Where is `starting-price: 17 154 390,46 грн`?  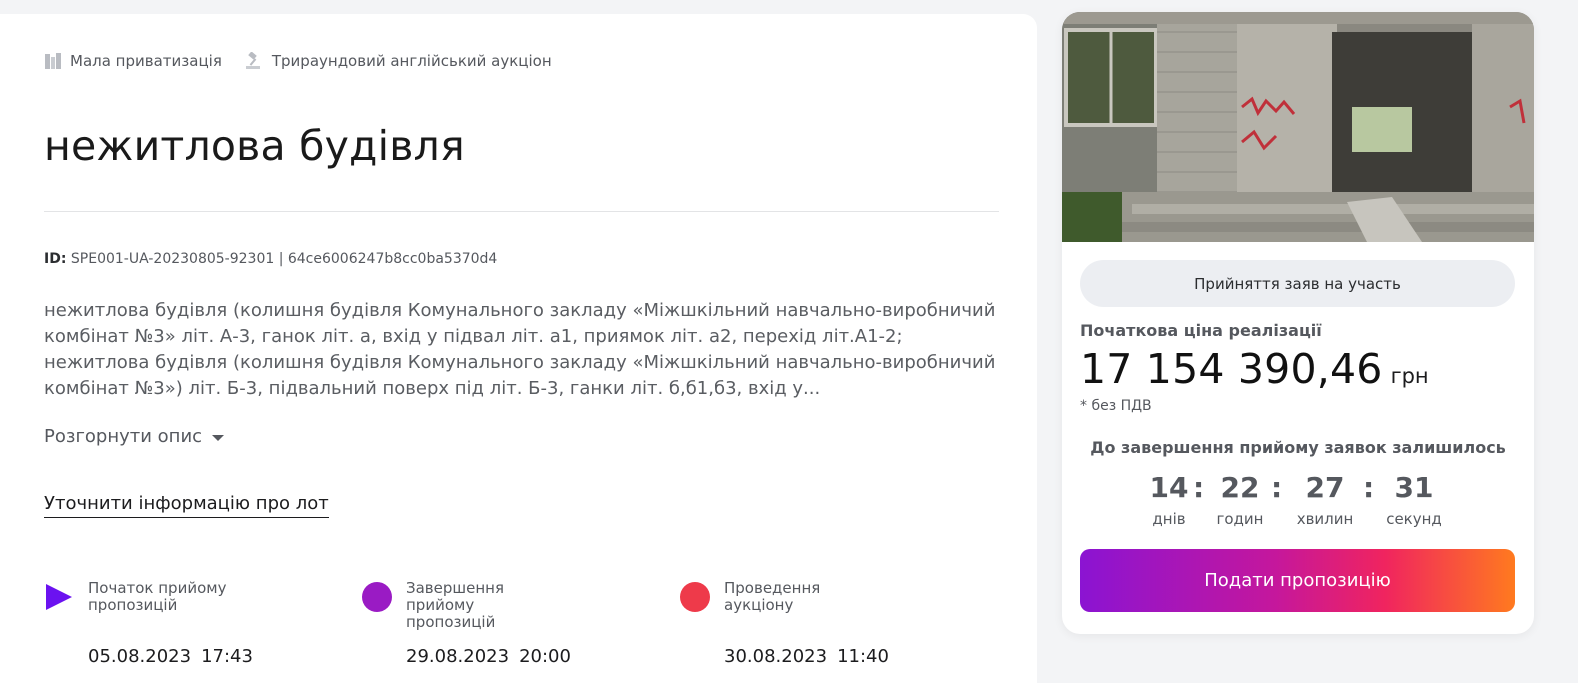 starting-price: 17 154 390,46 грн is located at coordinates (1254, 369).